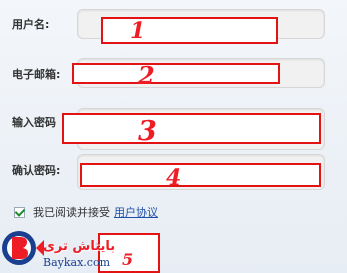 The width and height of the screenshot is (347, 273). What do you see at coordinates (31, 24) in the screenshot?
I see `username-label: 用户名:` at bounding box center [31, 24].